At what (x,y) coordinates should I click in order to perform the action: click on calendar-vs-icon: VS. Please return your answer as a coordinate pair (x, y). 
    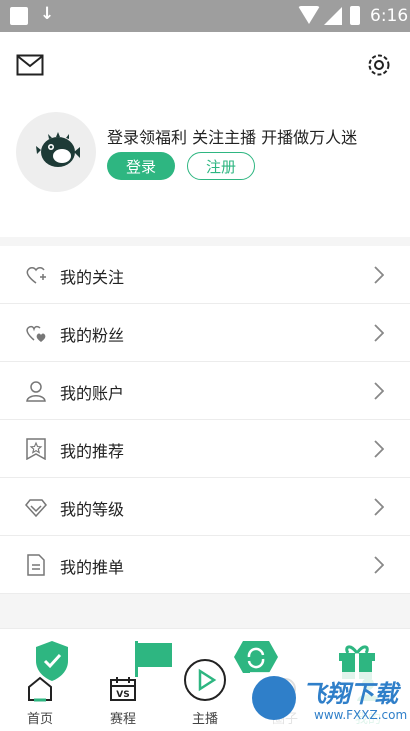
    Looking at the image, I should click on (123, 689).